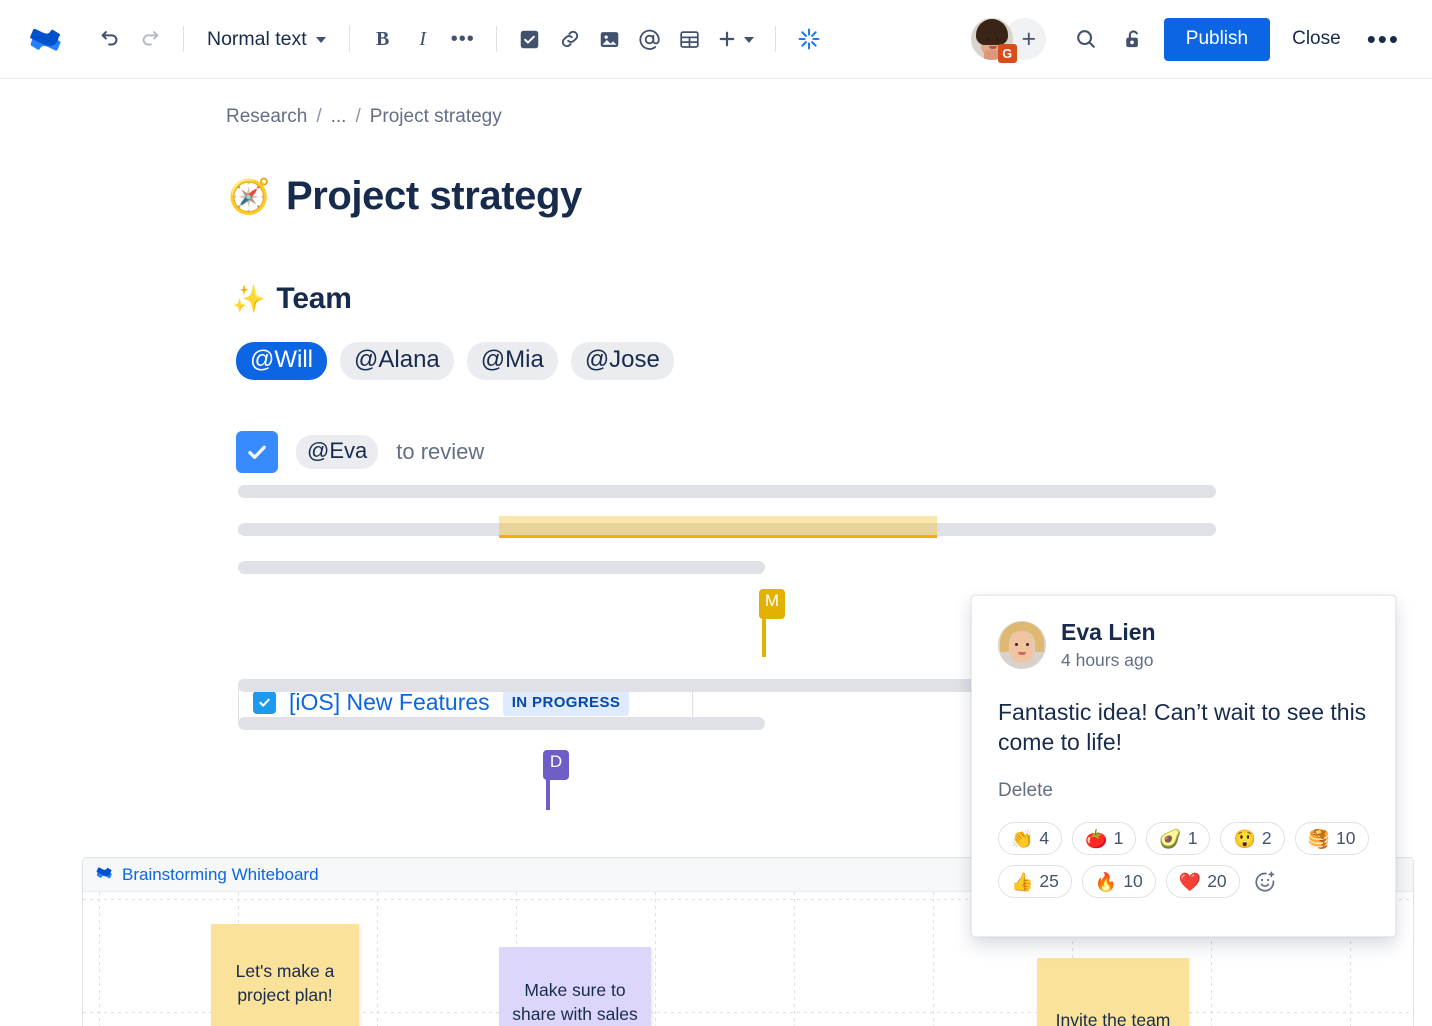 This screenshot has width=1432, height=1026. Describe the element at coordinates (650, 39) in the screenshot. I see `mention-icon` at that location.